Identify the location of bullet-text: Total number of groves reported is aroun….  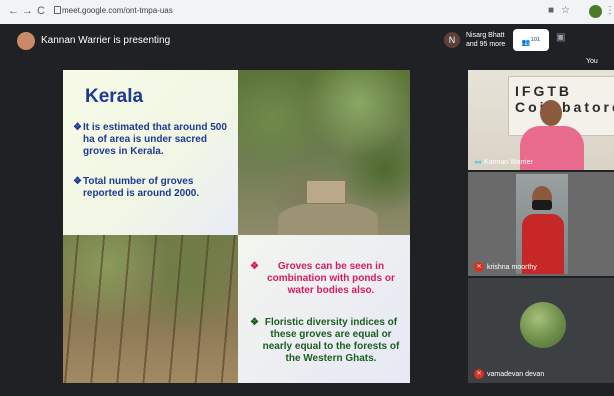
(141, 187).